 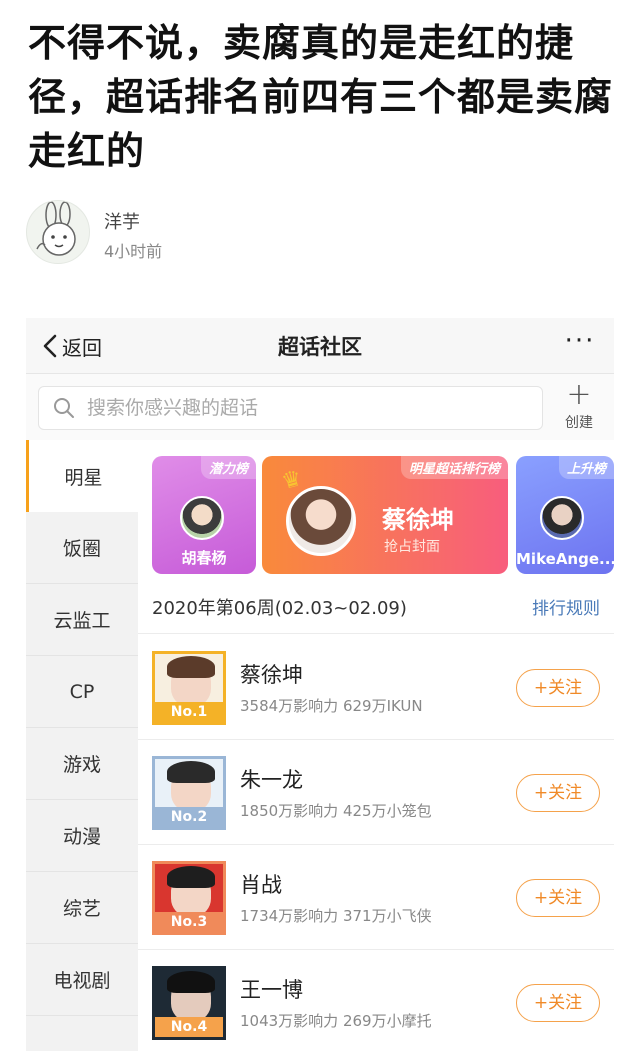 What do you see at coordinates (454, 467) in the screenshot?
I see `banner-tag: 明星超话排行榜` at bounding box center [454, 467].